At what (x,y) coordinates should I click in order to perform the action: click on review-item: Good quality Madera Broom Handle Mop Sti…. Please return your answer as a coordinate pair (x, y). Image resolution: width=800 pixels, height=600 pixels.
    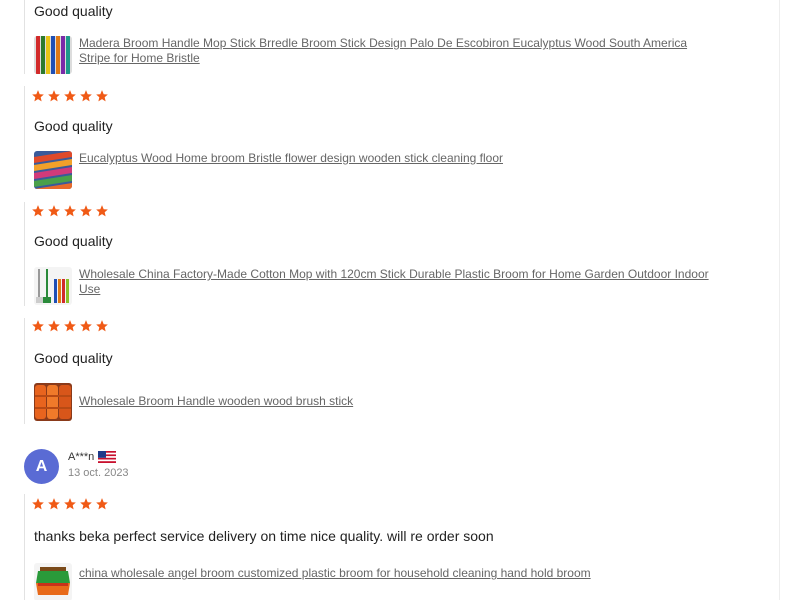
    Looking at the image, I should click on (394, 37).